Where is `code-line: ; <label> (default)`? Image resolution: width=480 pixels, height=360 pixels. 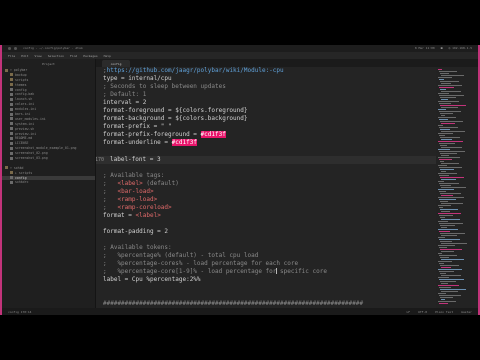
code-line: ; <label> (default) is located at coordinates (141, 184).